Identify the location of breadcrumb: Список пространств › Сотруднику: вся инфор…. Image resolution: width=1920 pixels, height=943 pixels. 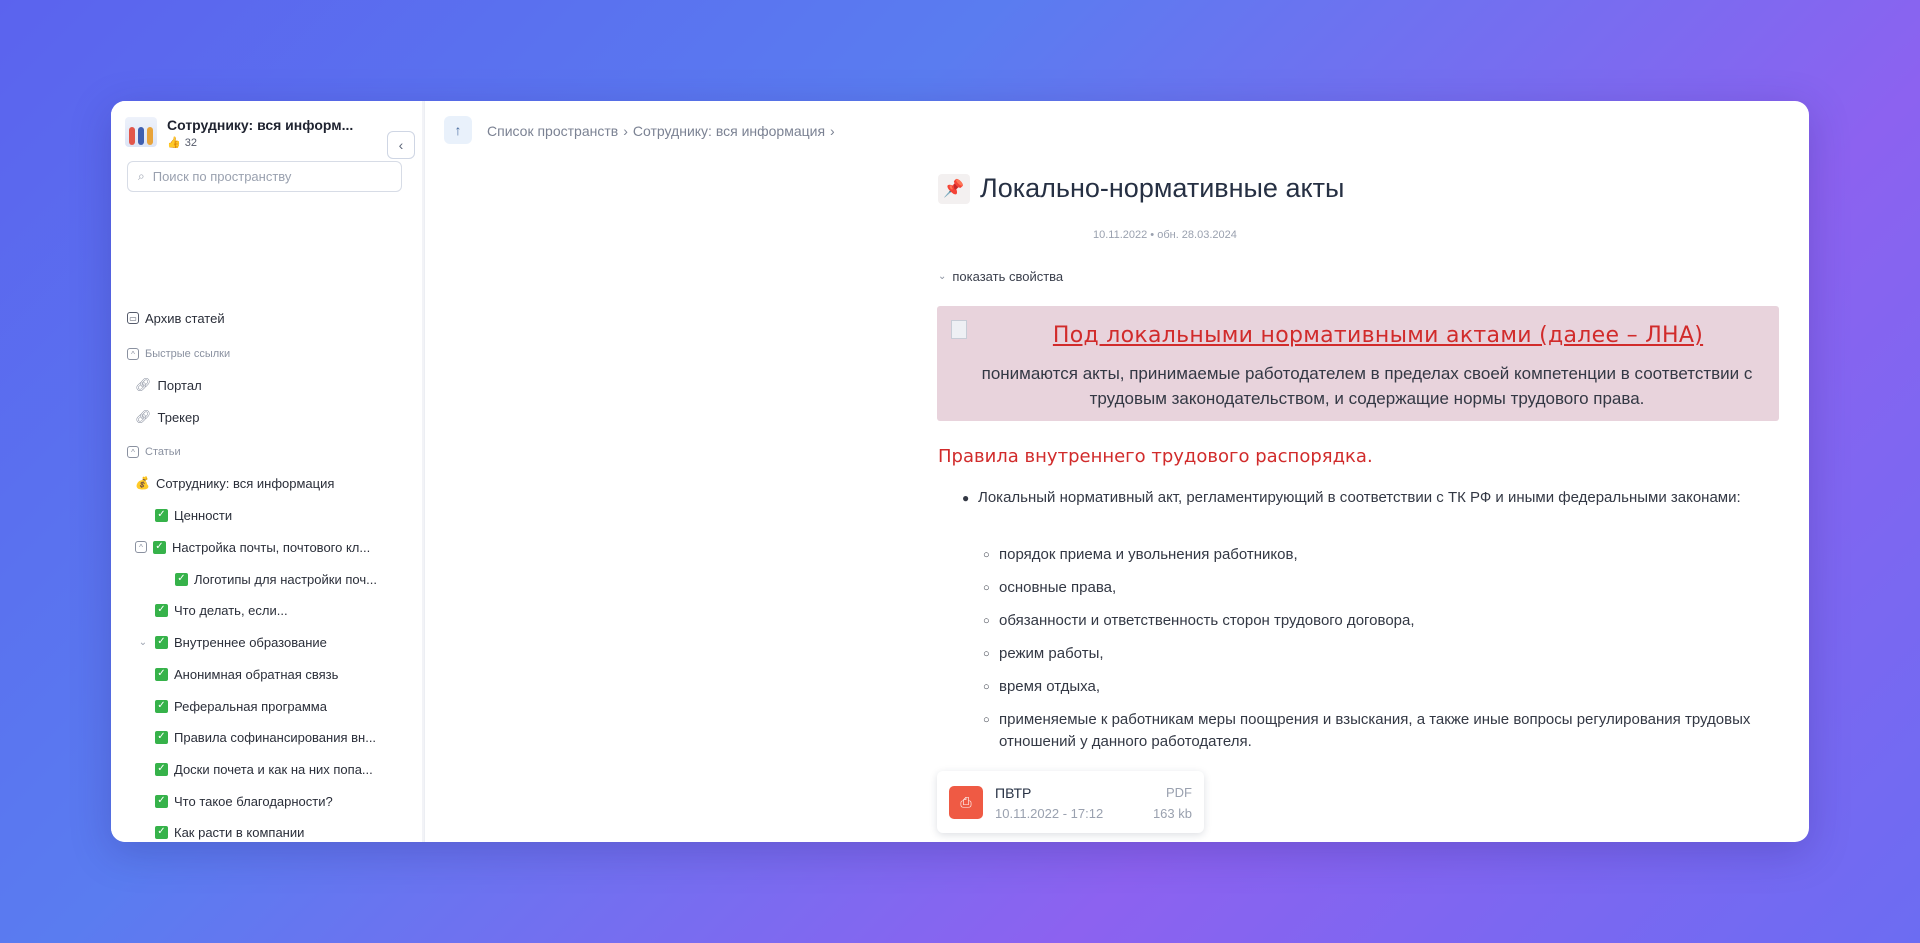
(663, 131).